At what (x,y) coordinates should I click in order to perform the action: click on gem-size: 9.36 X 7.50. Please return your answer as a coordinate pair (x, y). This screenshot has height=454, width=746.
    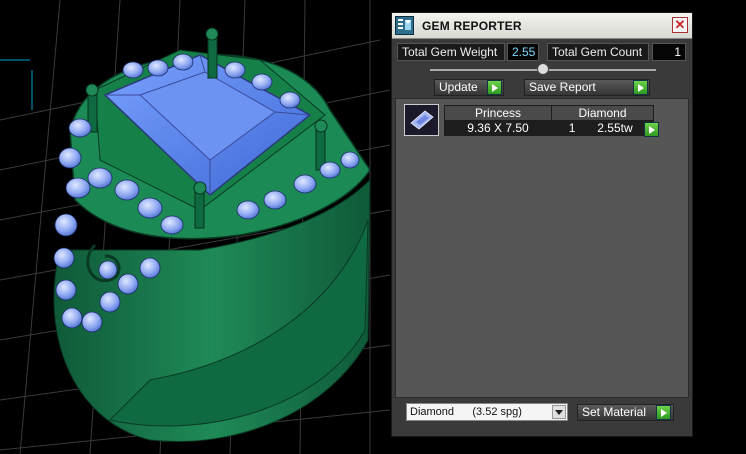
    Looking at the image, I should click on (498, 128).